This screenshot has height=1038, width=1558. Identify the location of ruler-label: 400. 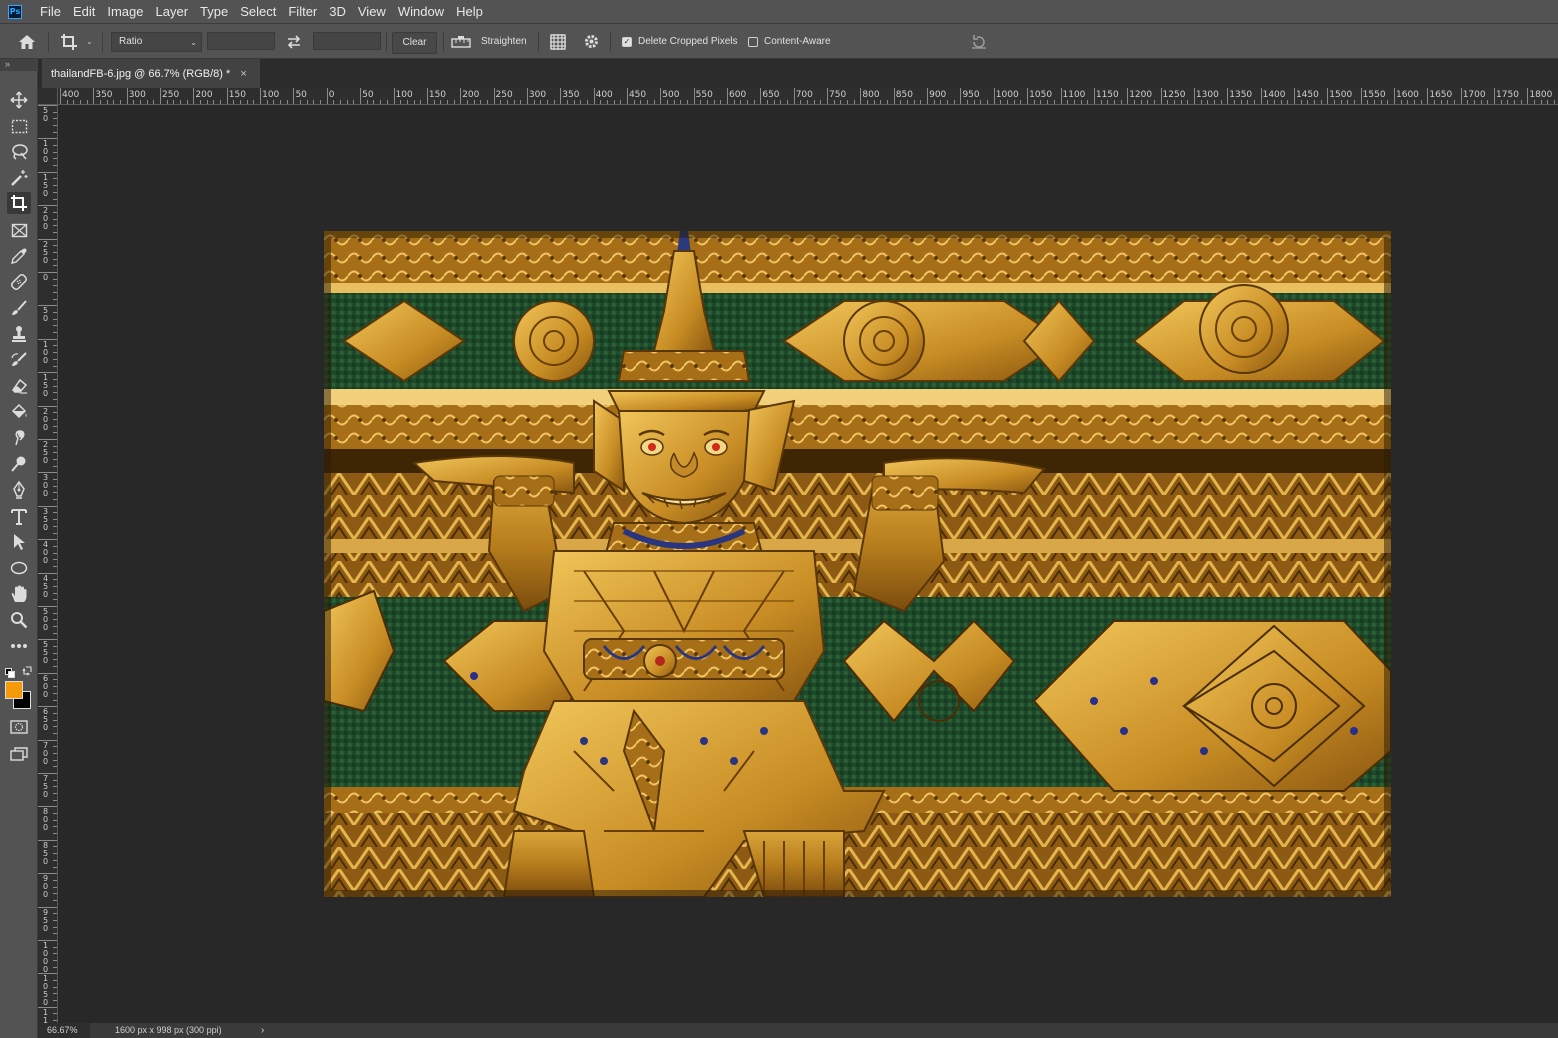
(604, 95).